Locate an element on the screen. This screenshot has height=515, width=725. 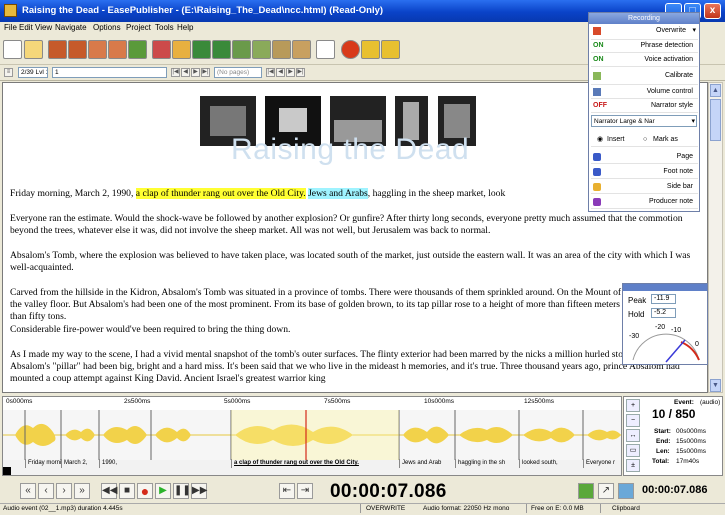
open-folder-icon is located at coordinates (33, 49).